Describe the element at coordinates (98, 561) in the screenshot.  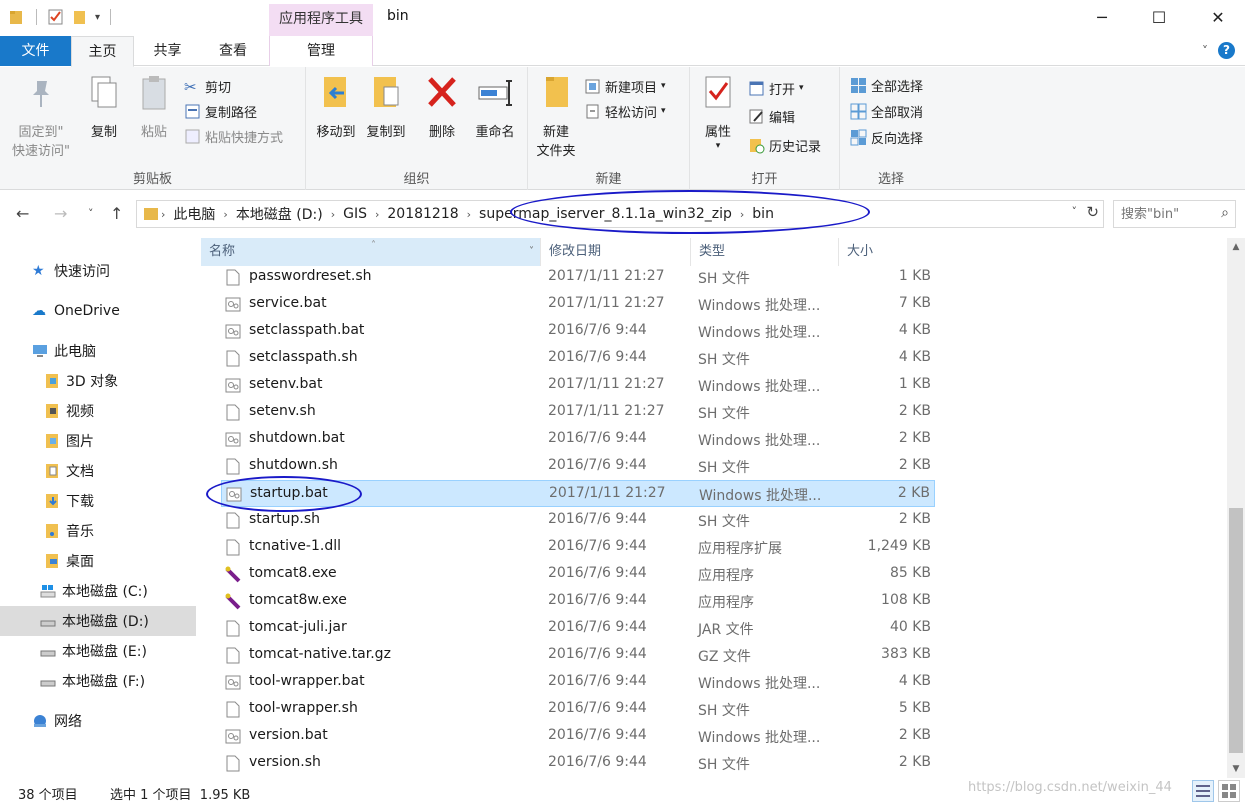
I see `nav-desktop: 桌面` at that location.